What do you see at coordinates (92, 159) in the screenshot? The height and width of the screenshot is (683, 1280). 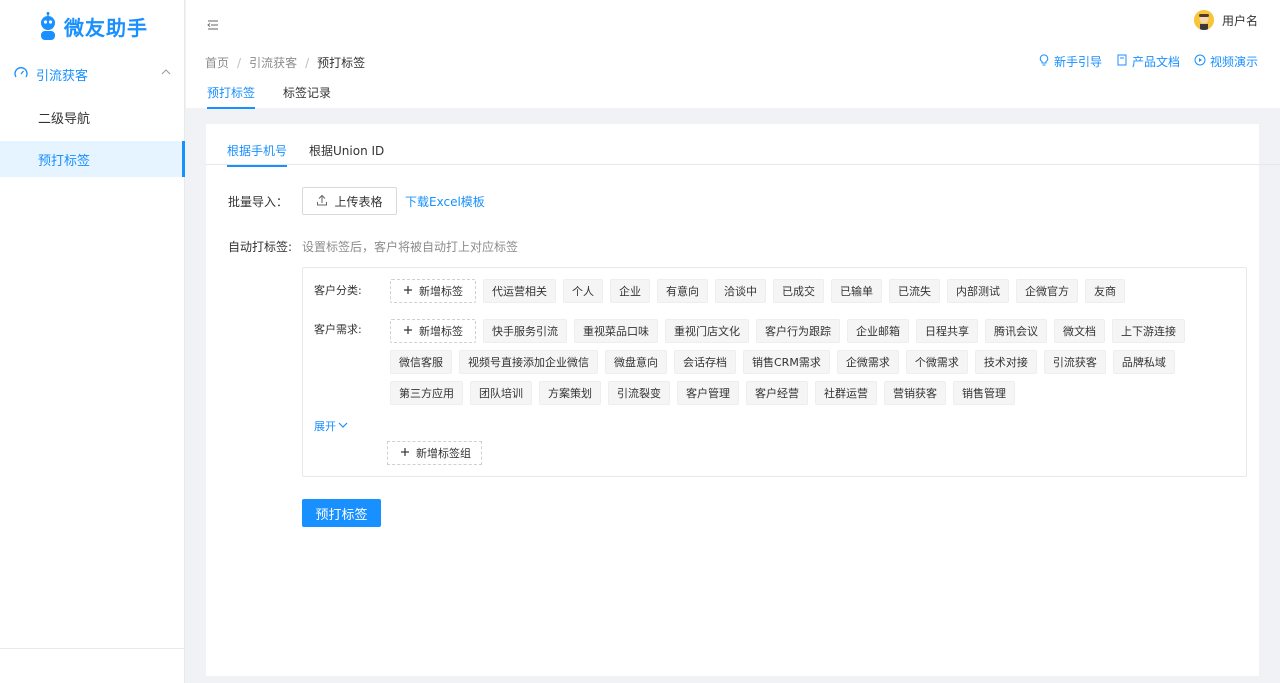 I see `sidebar-item-pre-tag: 预打标签` at bounding box center [92, 159].